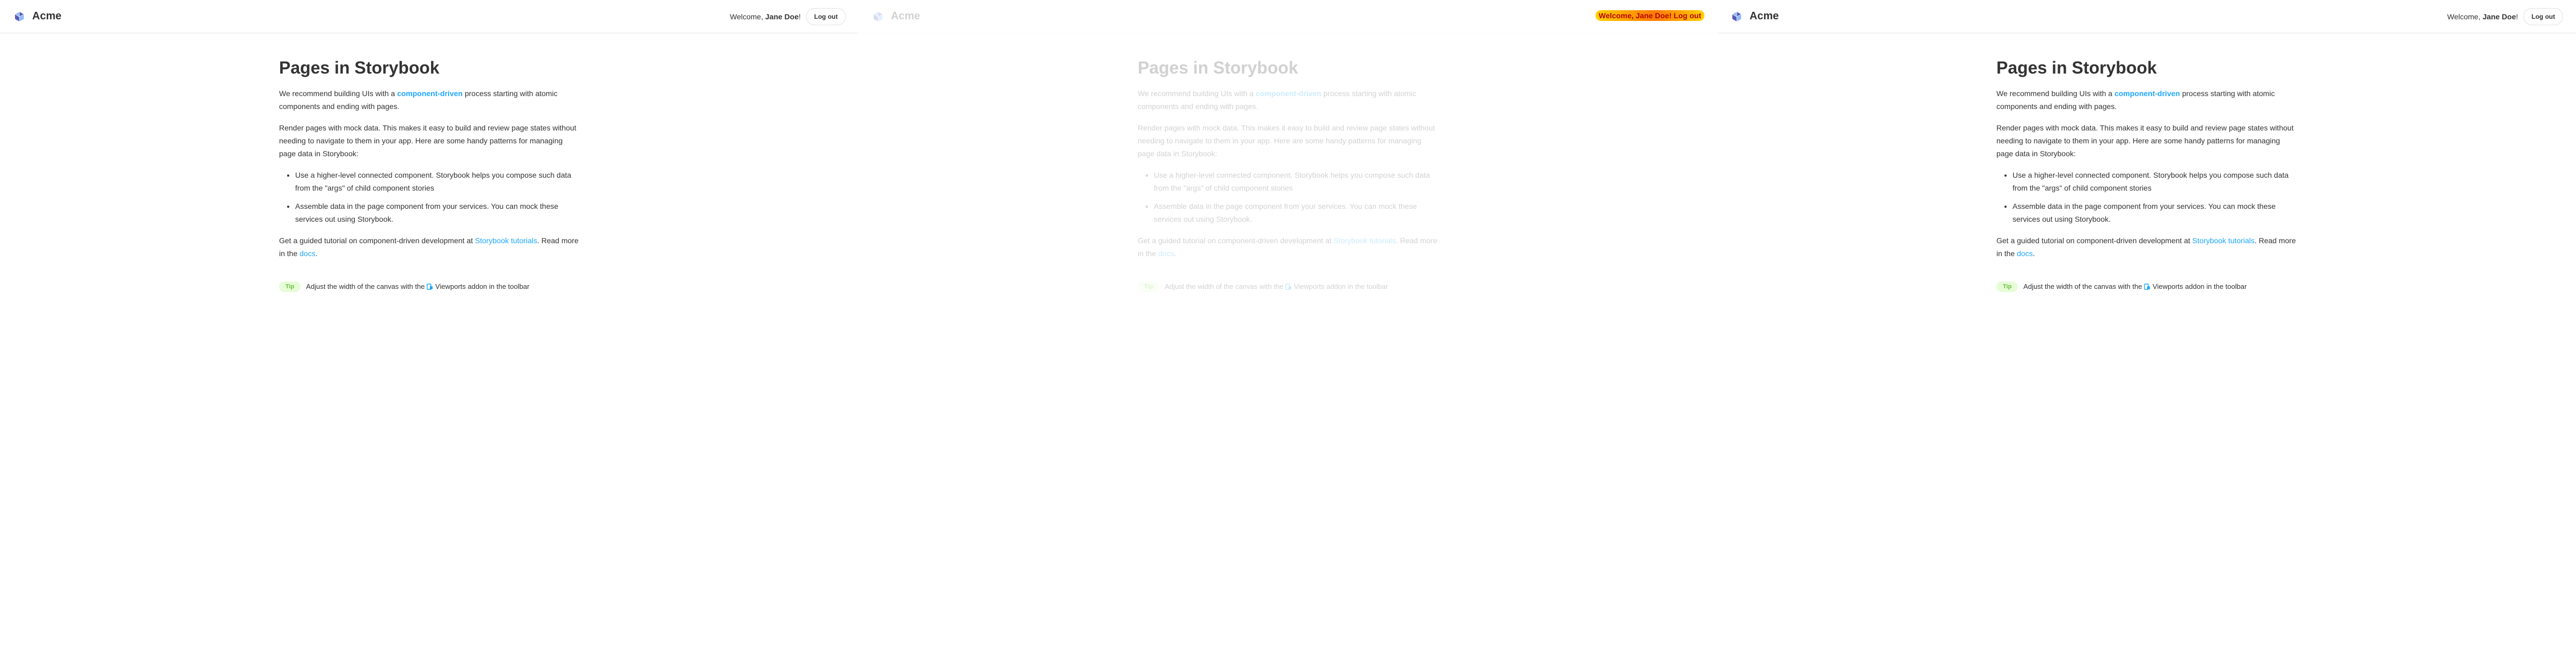 This screenshot has width=2576, height=669. I want to click on app-header: Acme, so click(1288, 16).